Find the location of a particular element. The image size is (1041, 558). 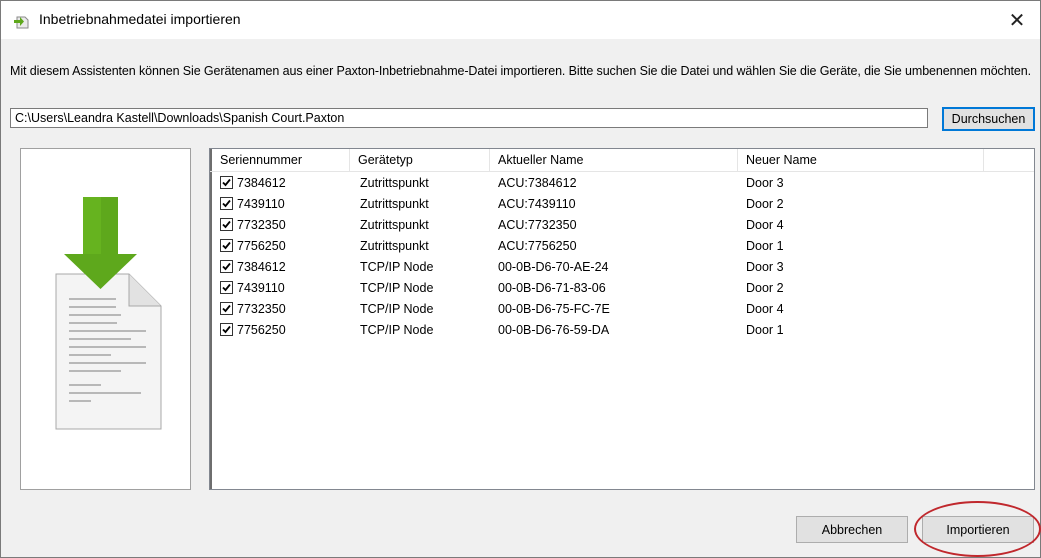

table-row: 7439110 Zutrittspunkt ACU:7439110 Door 2 is located at coordinates (622, 204).